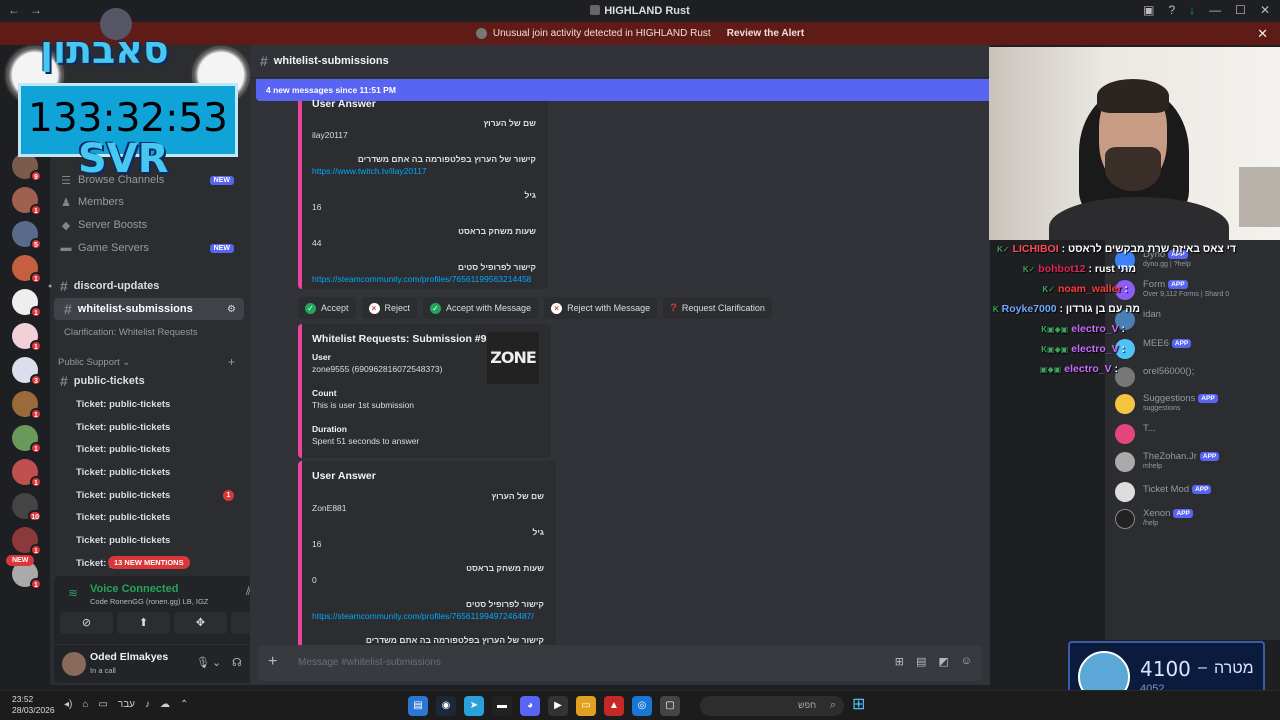 This screenshot has width=1280, height=720. I want to click on clock: 23:52 28/03/2026, so click(33, 705).